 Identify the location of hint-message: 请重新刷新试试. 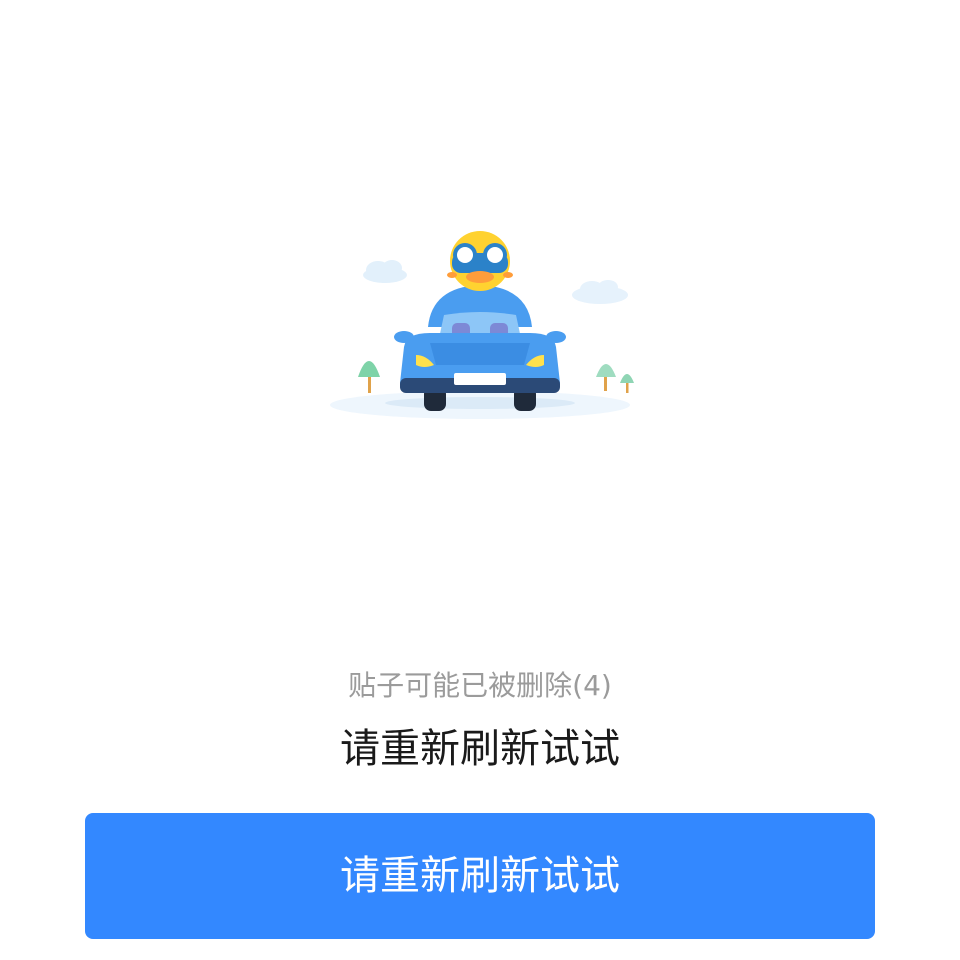
(480, 749).